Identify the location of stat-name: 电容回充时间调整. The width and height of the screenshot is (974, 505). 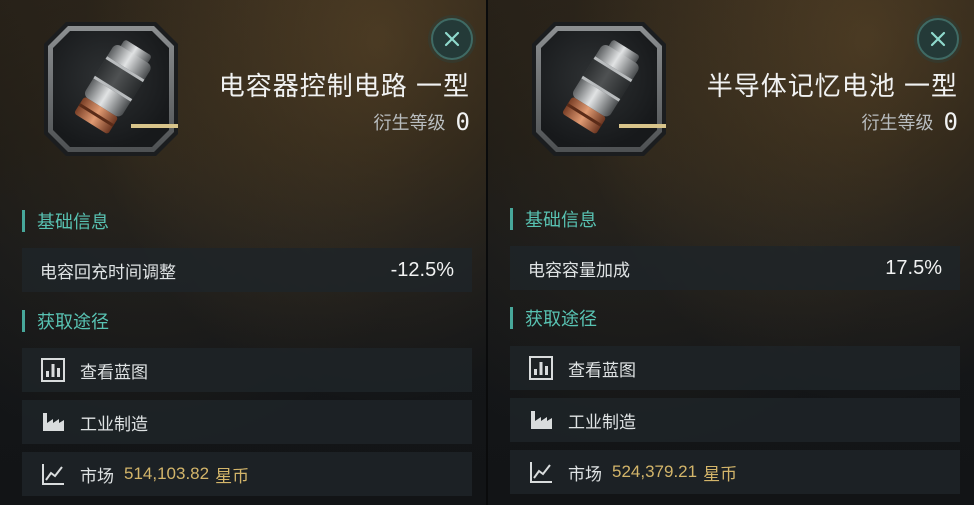
(108, 272).